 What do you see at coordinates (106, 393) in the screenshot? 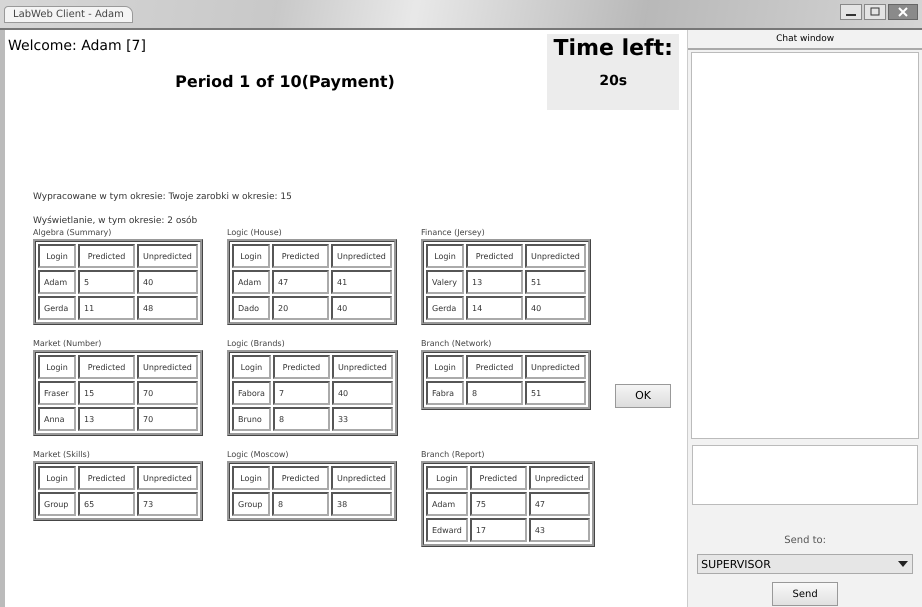
I see `table-cell: 15` at bounding box center [106, 393].